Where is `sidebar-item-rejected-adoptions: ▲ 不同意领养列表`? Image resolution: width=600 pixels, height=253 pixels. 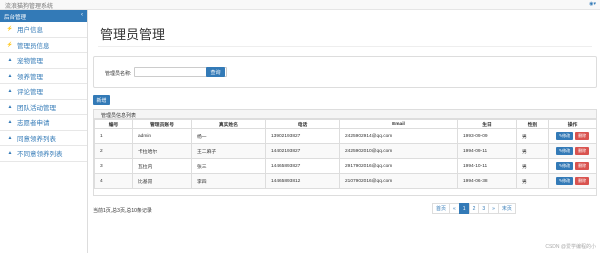
sidebar-item-rejected-adoptions: ▲ 不同意领养列表 is located at coordinates (43, 154).